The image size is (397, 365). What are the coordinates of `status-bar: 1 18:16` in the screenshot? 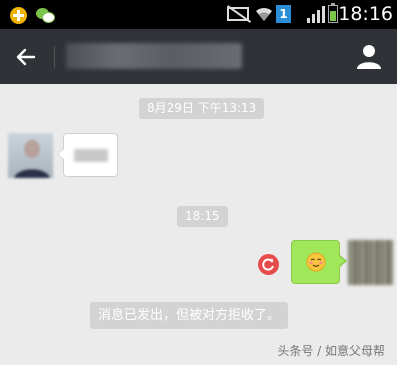 It's located at (198, 14).